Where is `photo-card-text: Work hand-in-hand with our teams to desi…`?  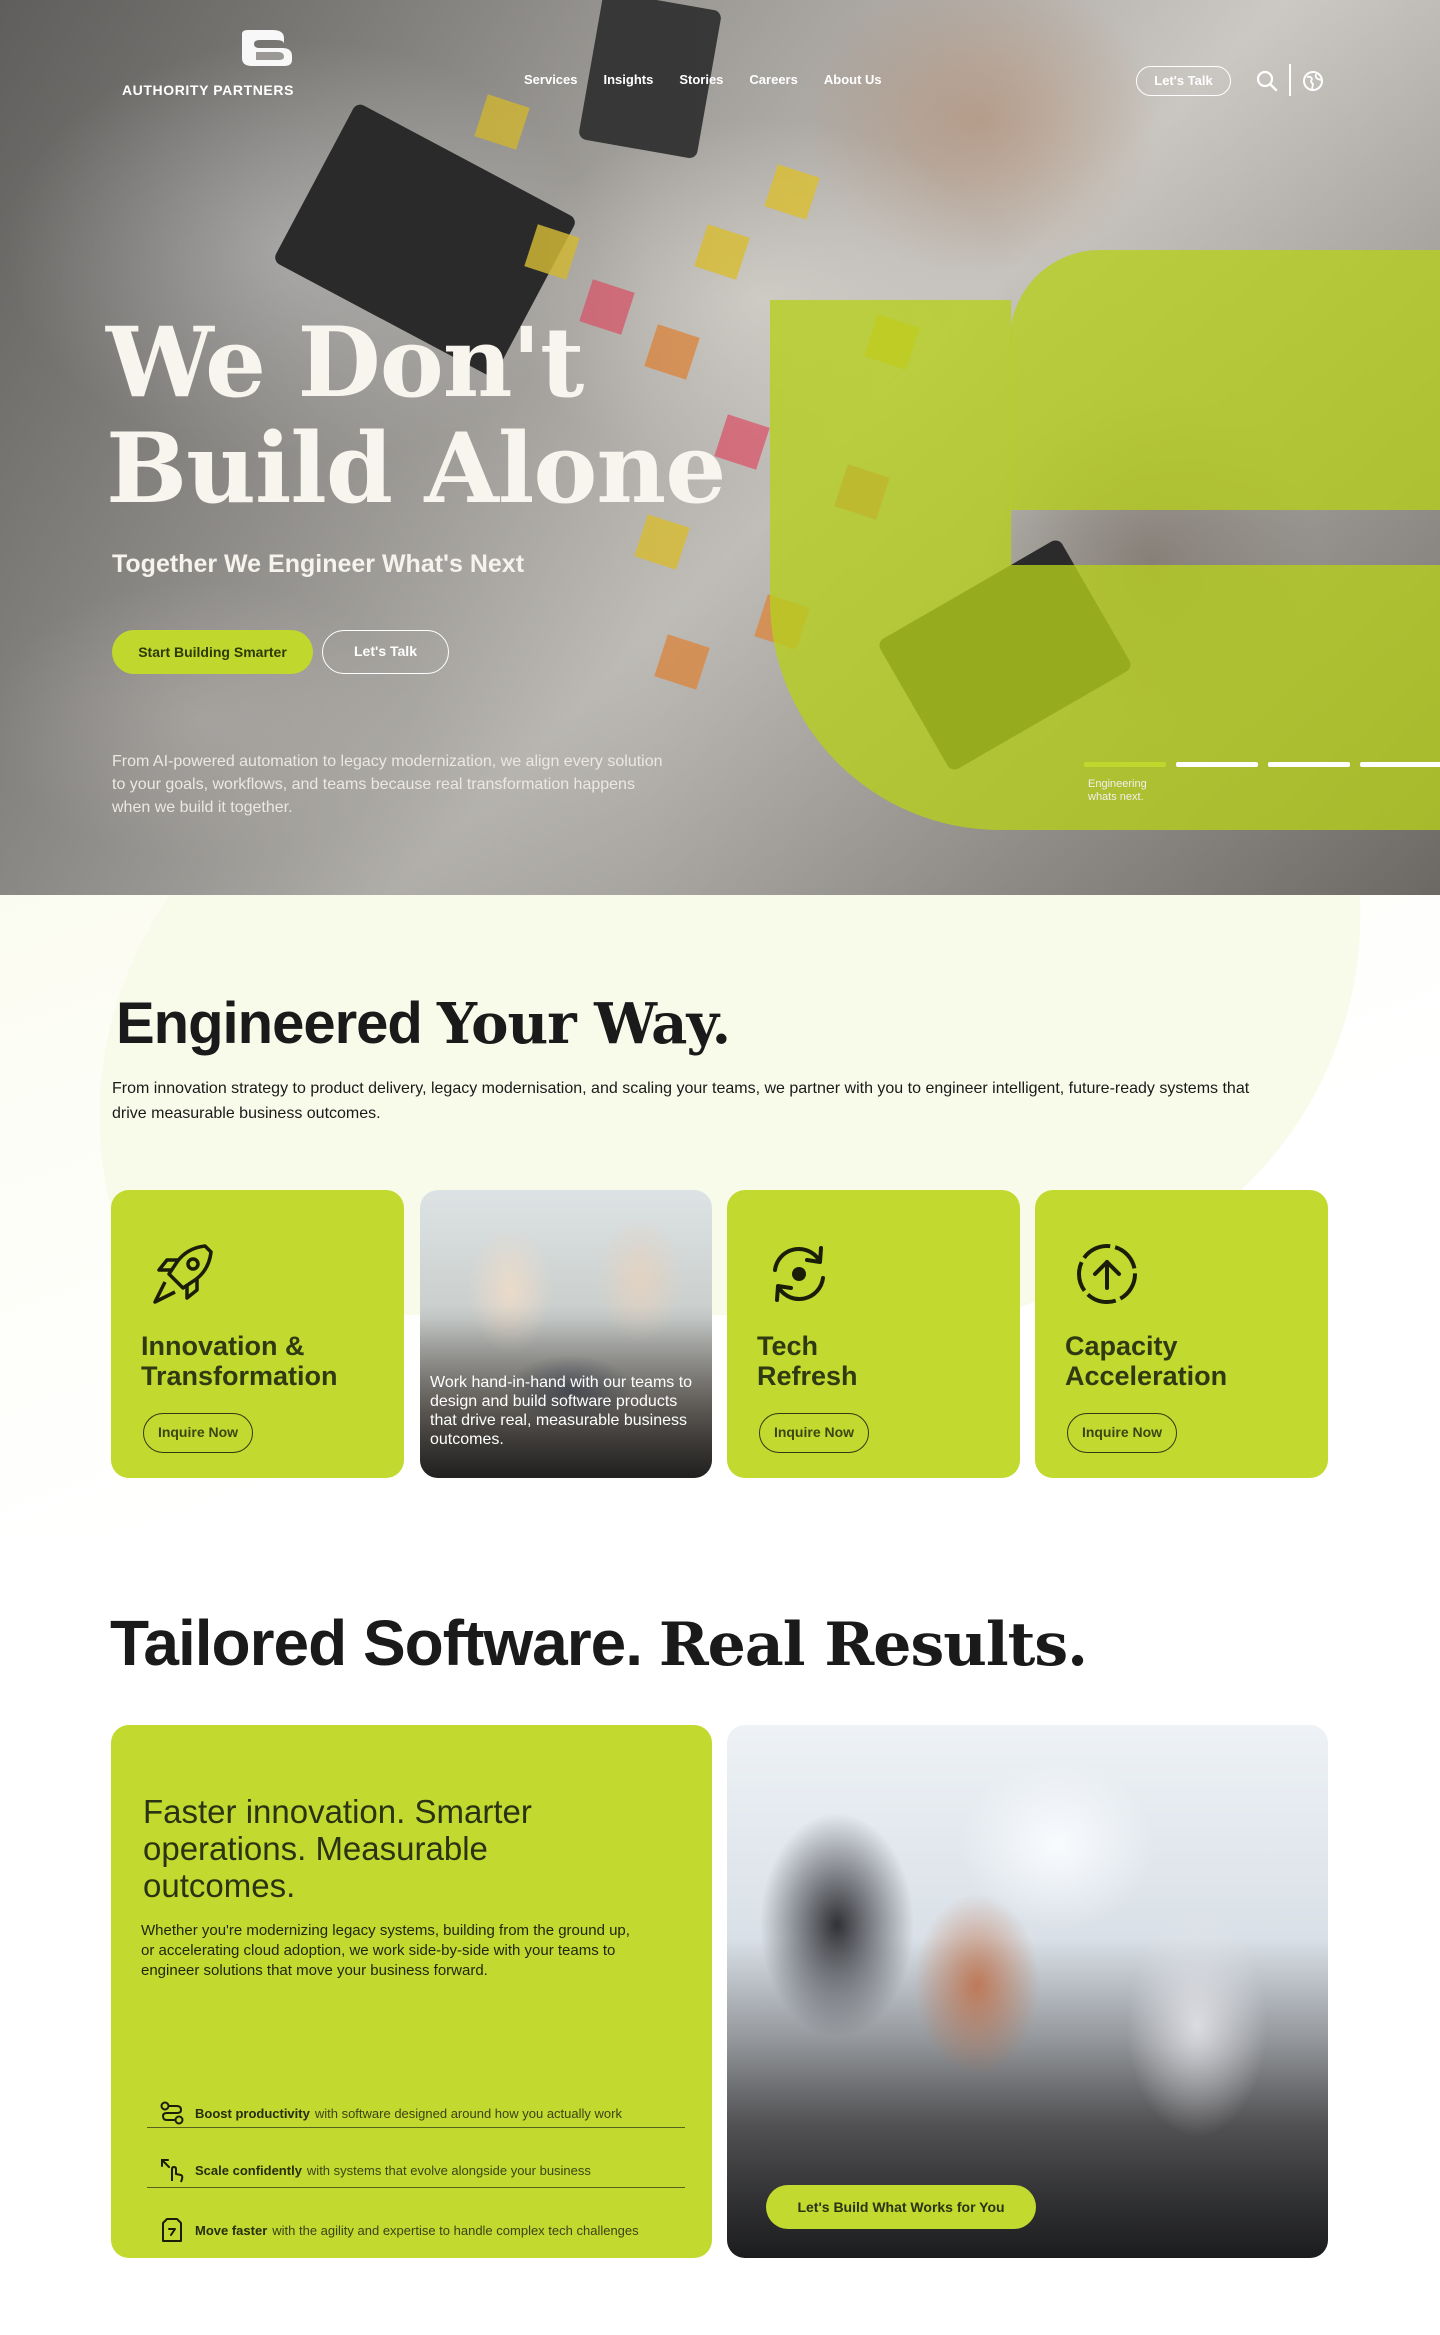
photo-card-text: Work hand-in-hand with our teams to desi… is located at coordinates (561, 1411).